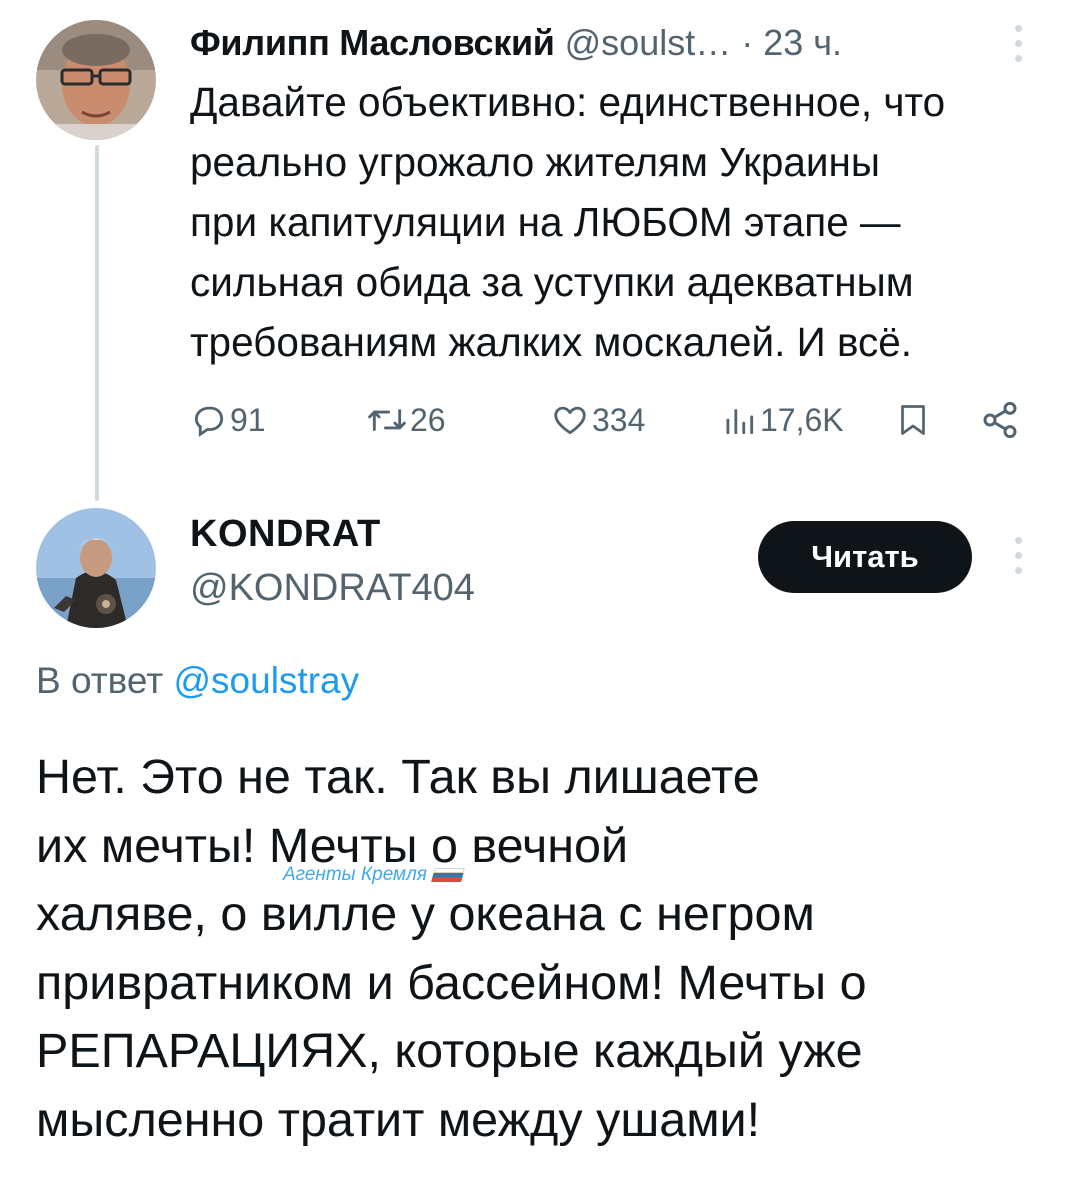 The height and width of the screenshot is (1177, 1080). Describe the element at coordinates (545, 222) in the screenshot. I see `text-line: при капитуляции на ЛЮБОМ этапе —` at that location.